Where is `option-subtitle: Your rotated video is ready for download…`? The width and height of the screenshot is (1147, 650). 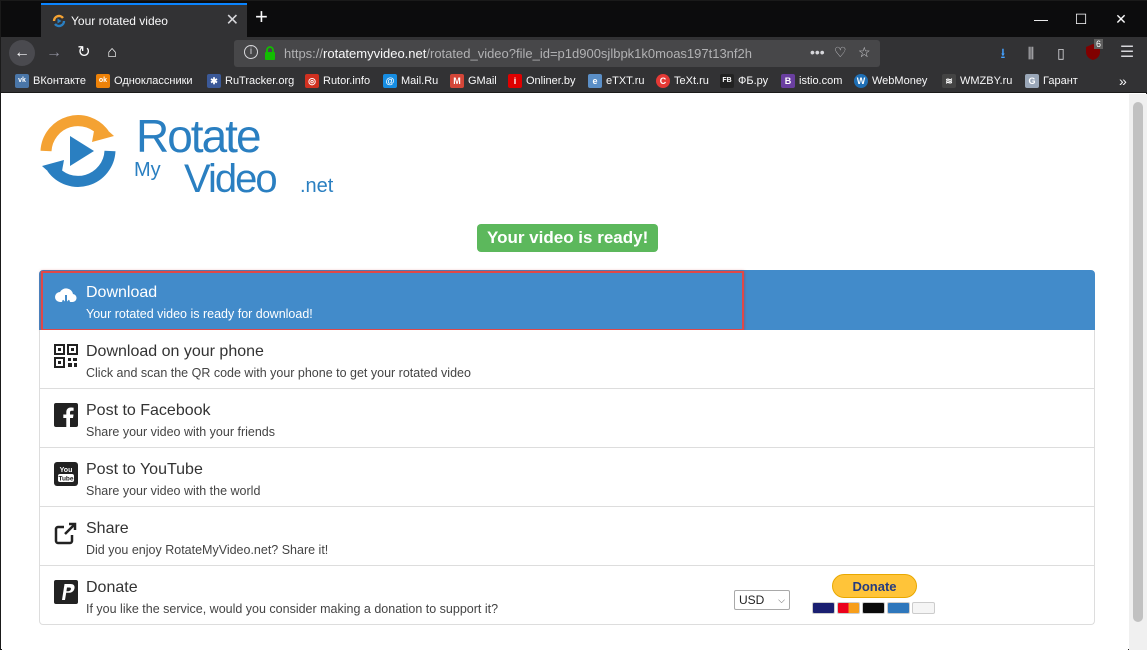
option-subtitle: Your rotated video is ready for download… is located at coordinates (199, 314).